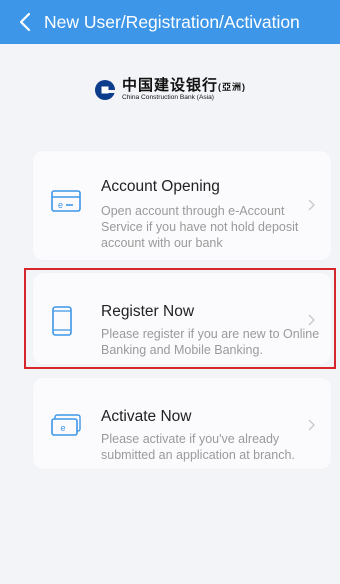  Describe the element at coordinates (62, 321) in the screenshot. I see `phone-icon` at that location.